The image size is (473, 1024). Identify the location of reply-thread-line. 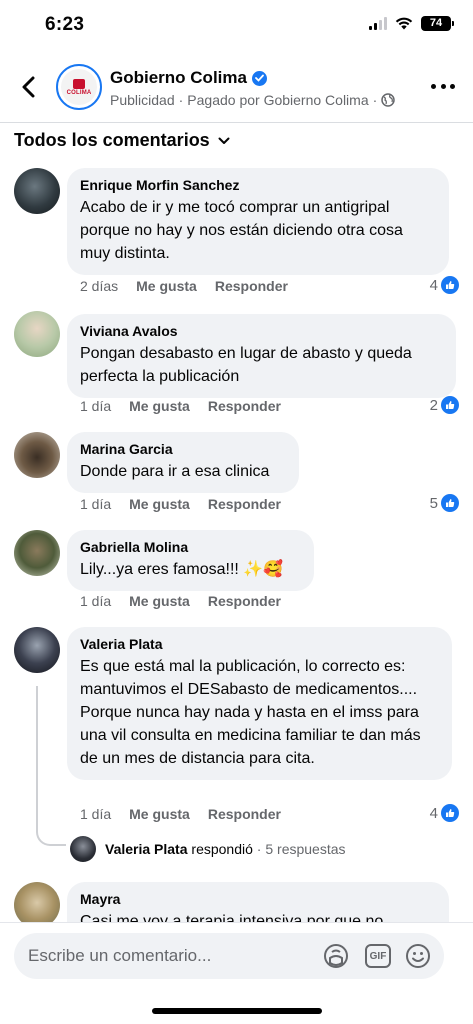
(51, 766).